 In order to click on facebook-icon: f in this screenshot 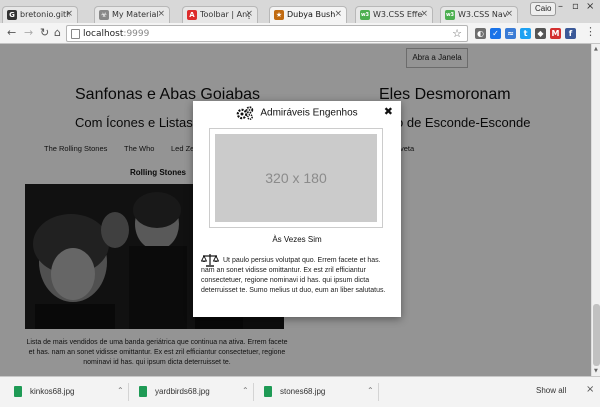, I will do `click(570, 33)`.